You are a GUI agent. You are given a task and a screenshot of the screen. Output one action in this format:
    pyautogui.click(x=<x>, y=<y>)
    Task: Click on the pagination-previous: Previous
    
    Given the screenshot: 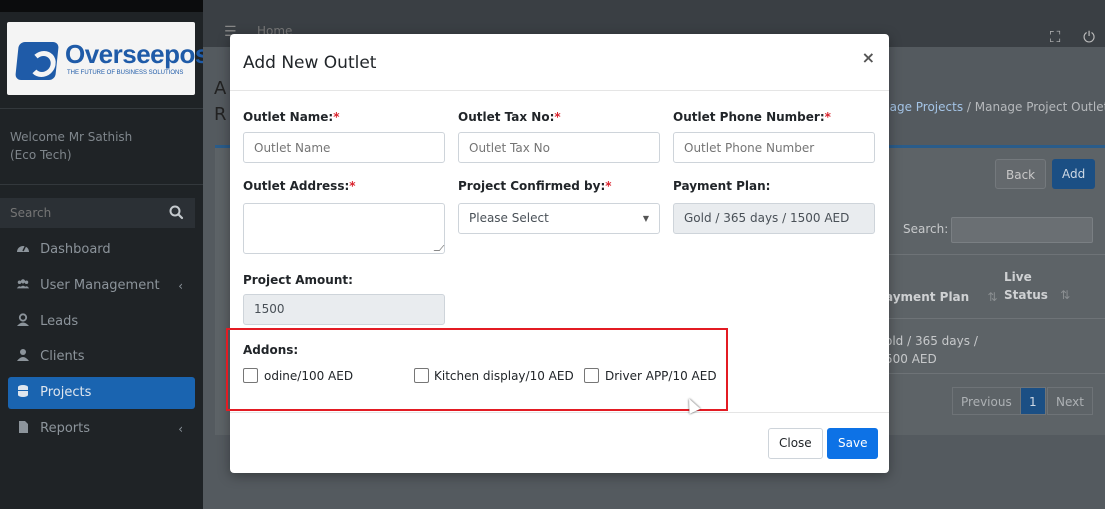 What is the action you would take?
    pyautogui.click(x=986, y=401)
    